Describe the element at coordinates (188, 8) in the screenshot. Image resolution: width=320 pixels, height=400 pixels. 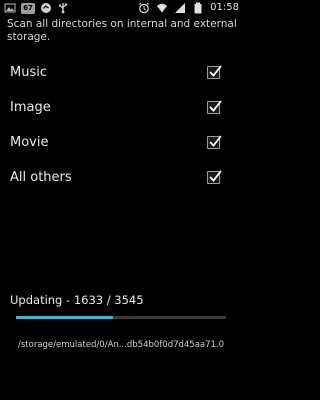
I see `status-bar-system: 01:58` at that location.